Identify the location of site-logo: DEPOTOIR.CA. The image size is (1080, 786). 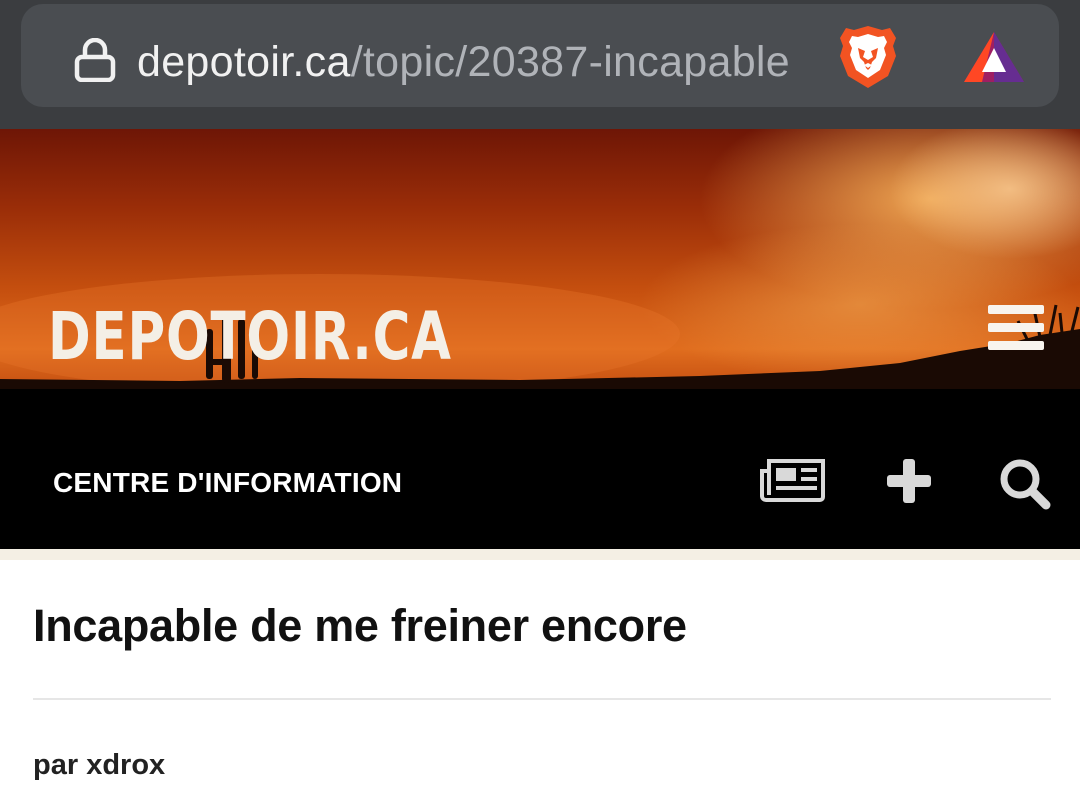
(250, 337).